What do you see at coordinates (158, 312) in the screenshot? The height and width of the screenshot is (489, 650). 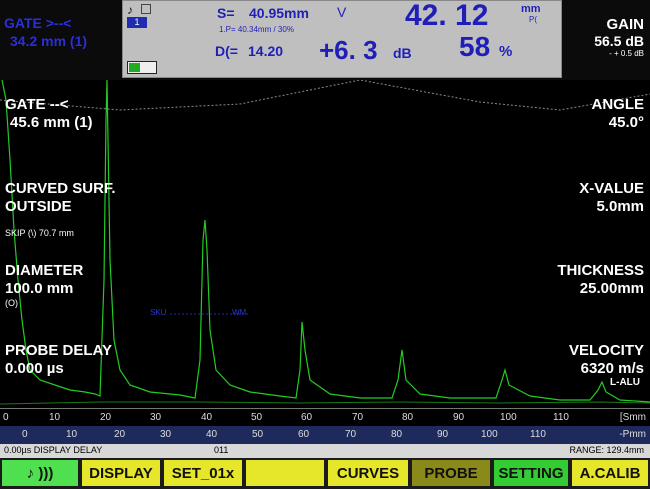 I see `gate-marker-left: SKU` at bounding box center [158, 312].